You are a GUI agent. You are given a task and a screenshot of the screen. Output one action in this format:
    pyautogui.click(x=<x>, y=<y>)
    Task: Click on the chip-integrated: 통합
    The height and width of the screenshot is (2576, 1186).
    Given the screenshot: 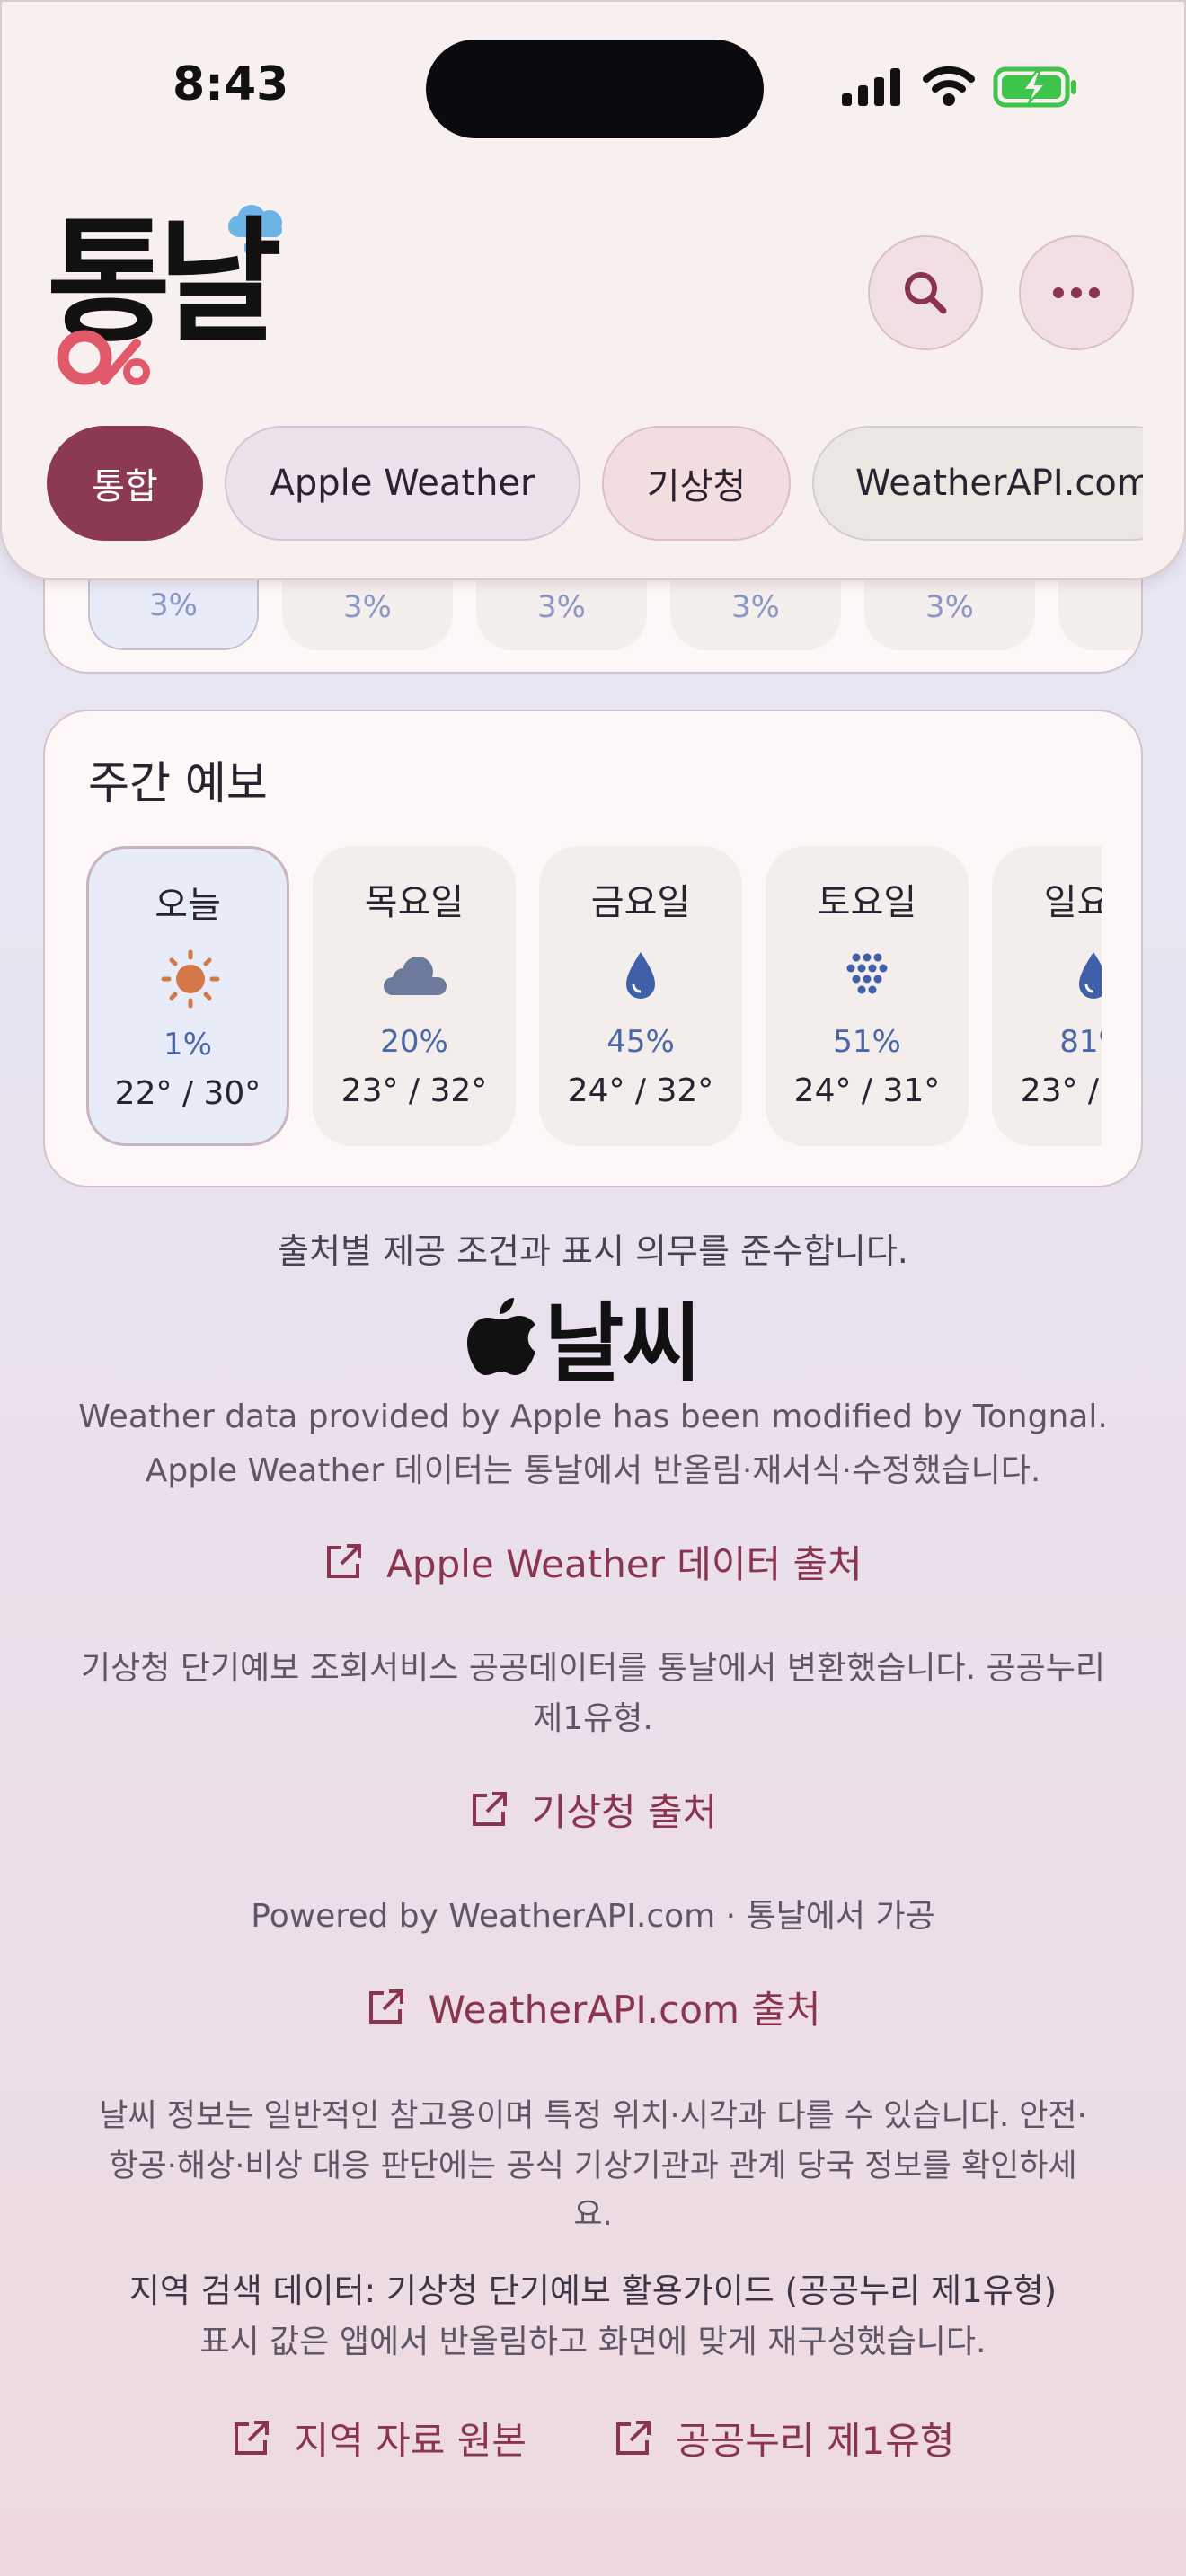 What is the action you would take?
    pyautogui.click(x=125, y=483)
    